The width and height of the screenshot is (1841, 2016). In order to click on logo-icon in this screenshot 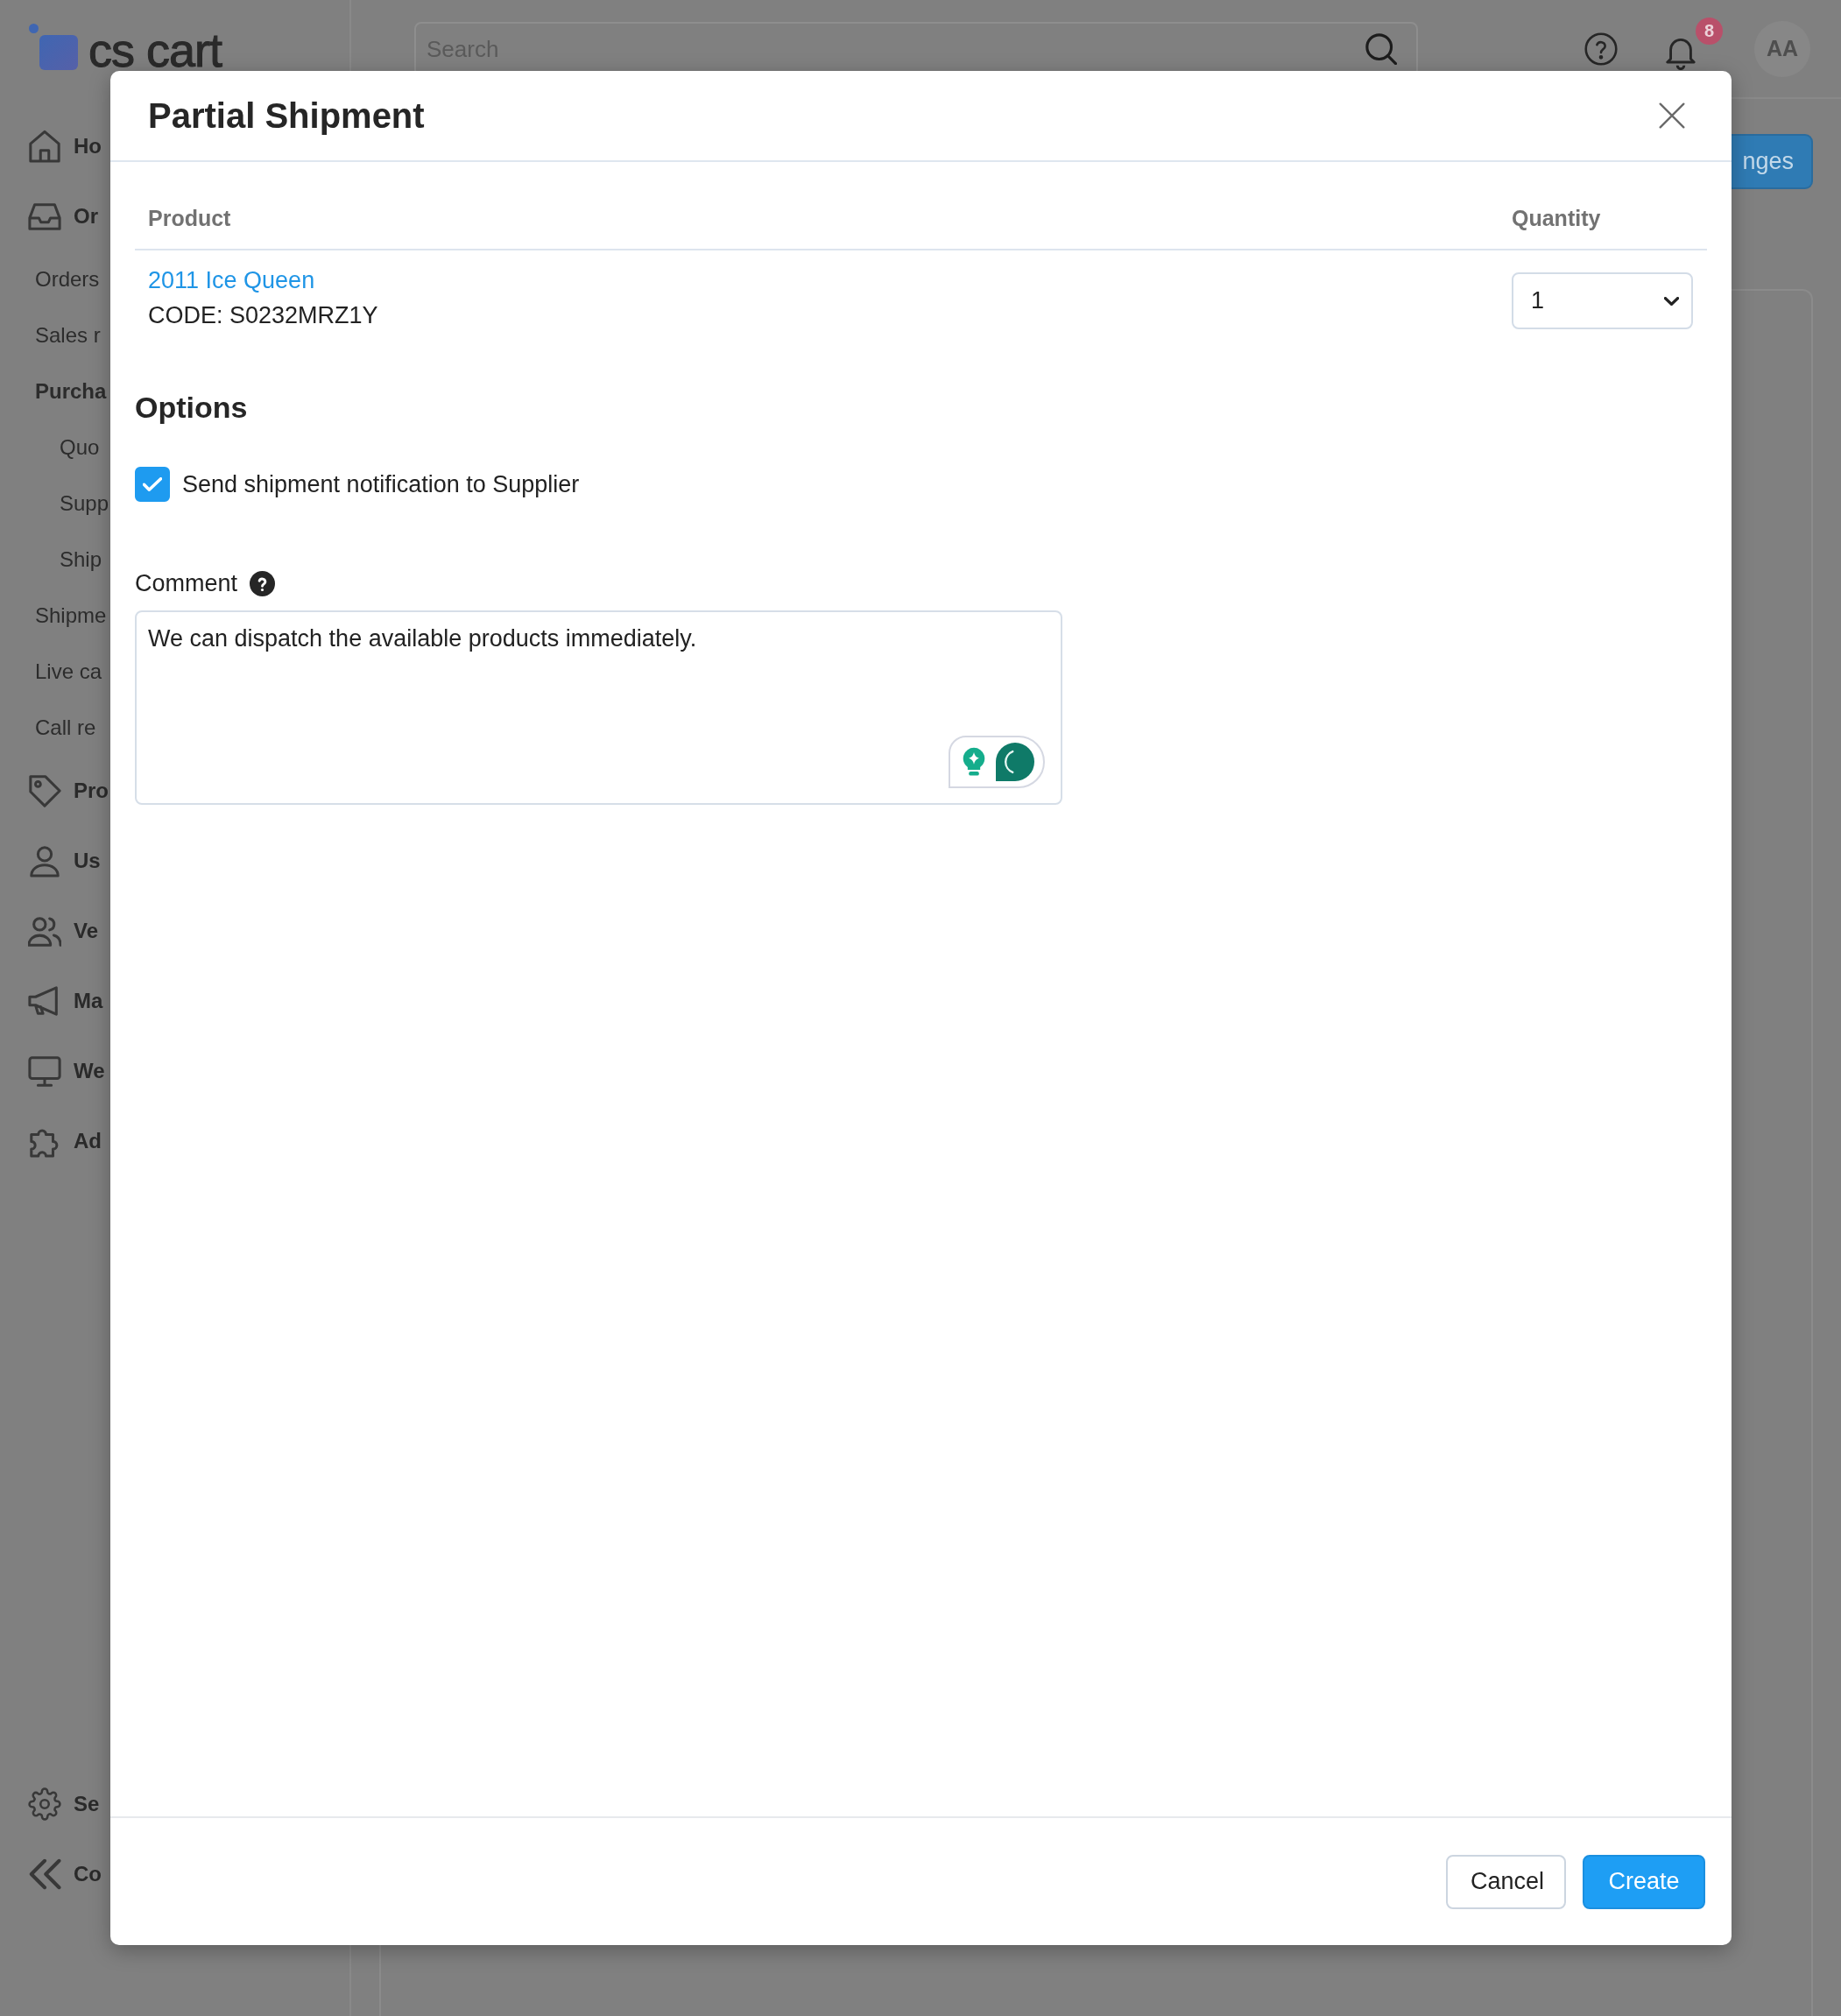, I will do `click(53, 47)`.